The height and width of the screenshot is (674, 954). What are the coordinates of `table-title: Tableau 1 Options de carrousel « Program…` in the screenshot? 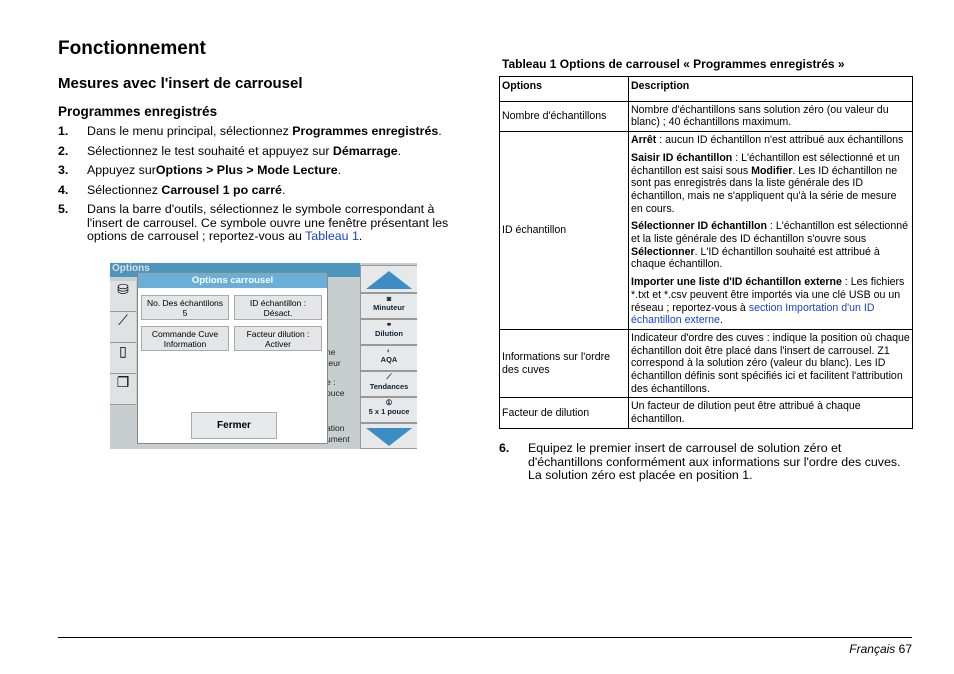 It's located at (673, 64).